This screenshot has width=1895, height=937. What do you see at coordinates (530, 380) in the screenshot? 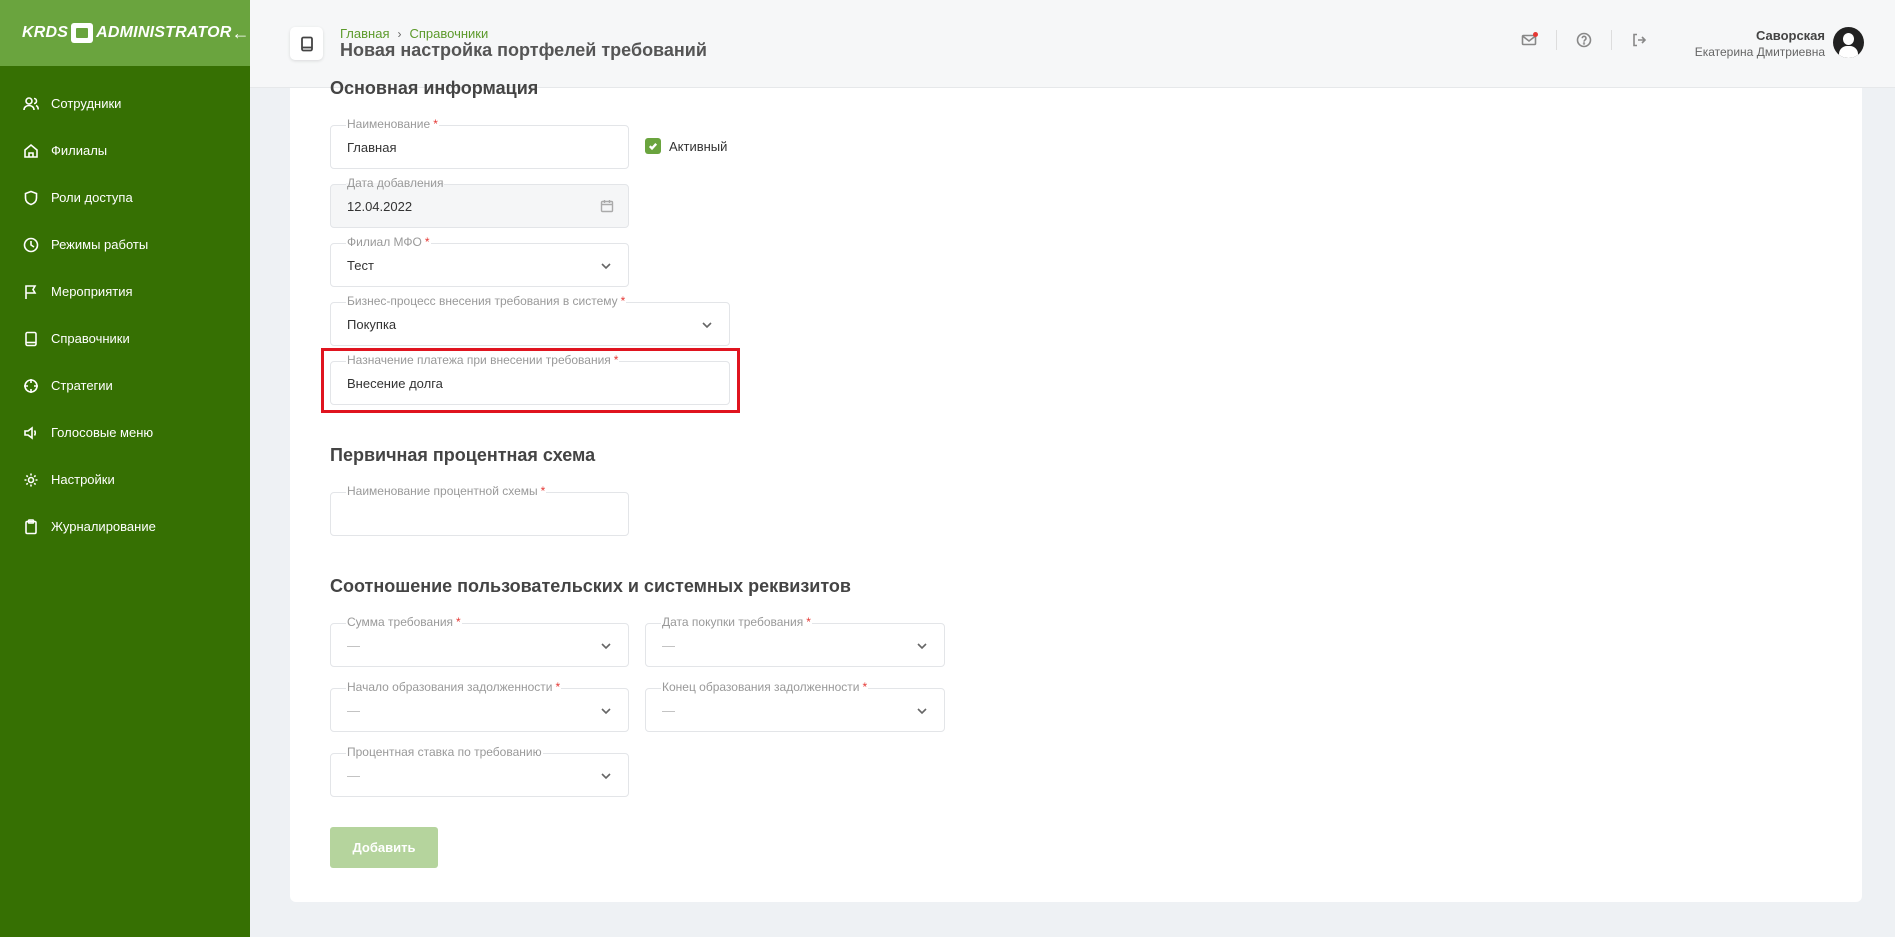
I see `highlight-box` at bounding box center [530, 380].